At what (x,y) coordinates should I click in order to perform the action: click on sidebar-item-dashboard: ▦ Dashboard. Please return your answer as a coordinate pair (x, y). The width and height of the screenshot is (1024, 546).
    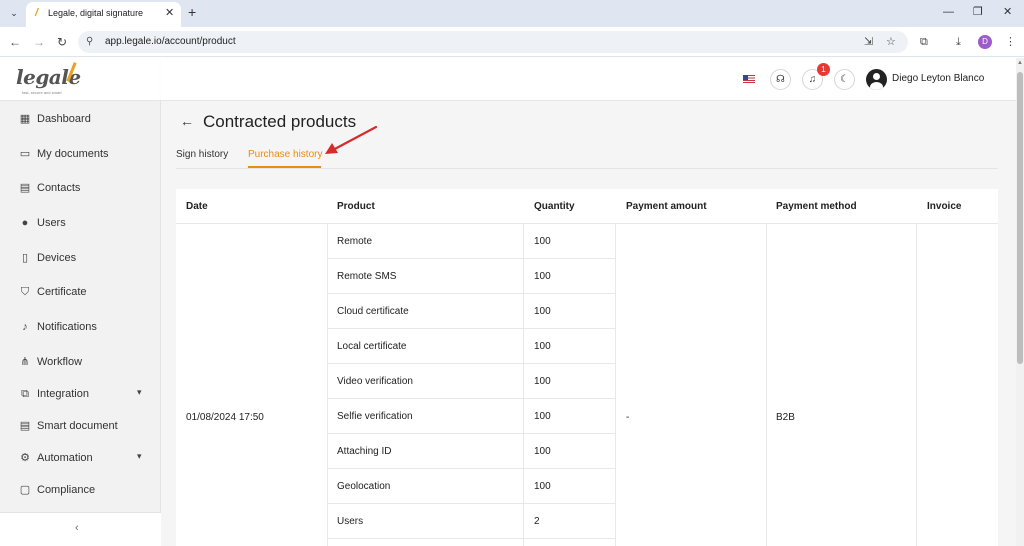
    Looking at the image, I should click on (80, 120).